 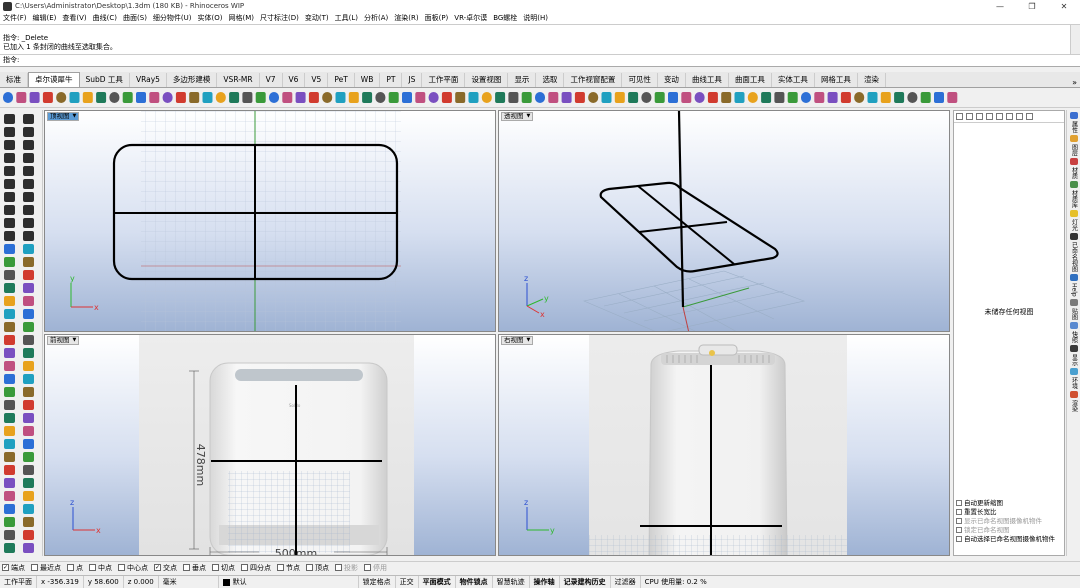 What do you see at coordinates (511, 582) in the screenshot?
I see `toggle-smarttrack: 智慧轨迹` at bounding box center [511, 582].